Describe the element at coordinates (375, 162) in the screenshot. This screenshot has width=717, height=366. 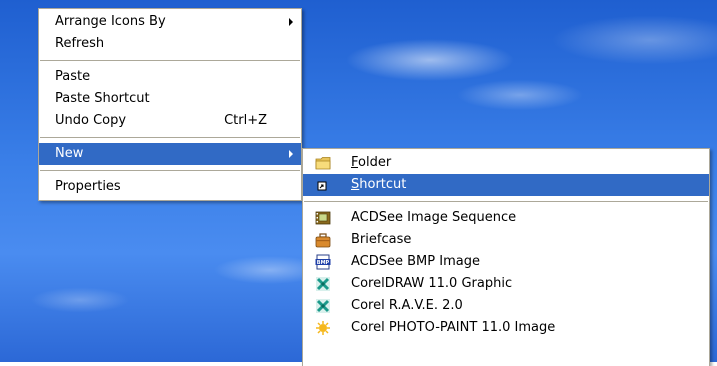
I see `submenu-item-label: older` at that location.